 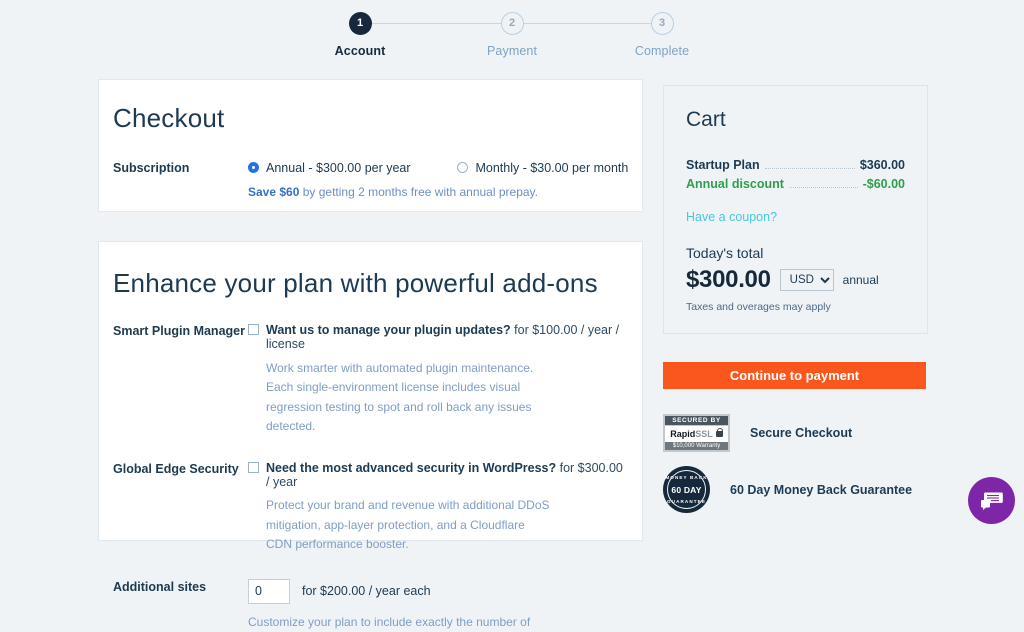 What do you see at coordinates (696, 446) in the screenshot?
I see `ssl-warranty-text: $10,000 Warranty` at bounding box center [696, 446].